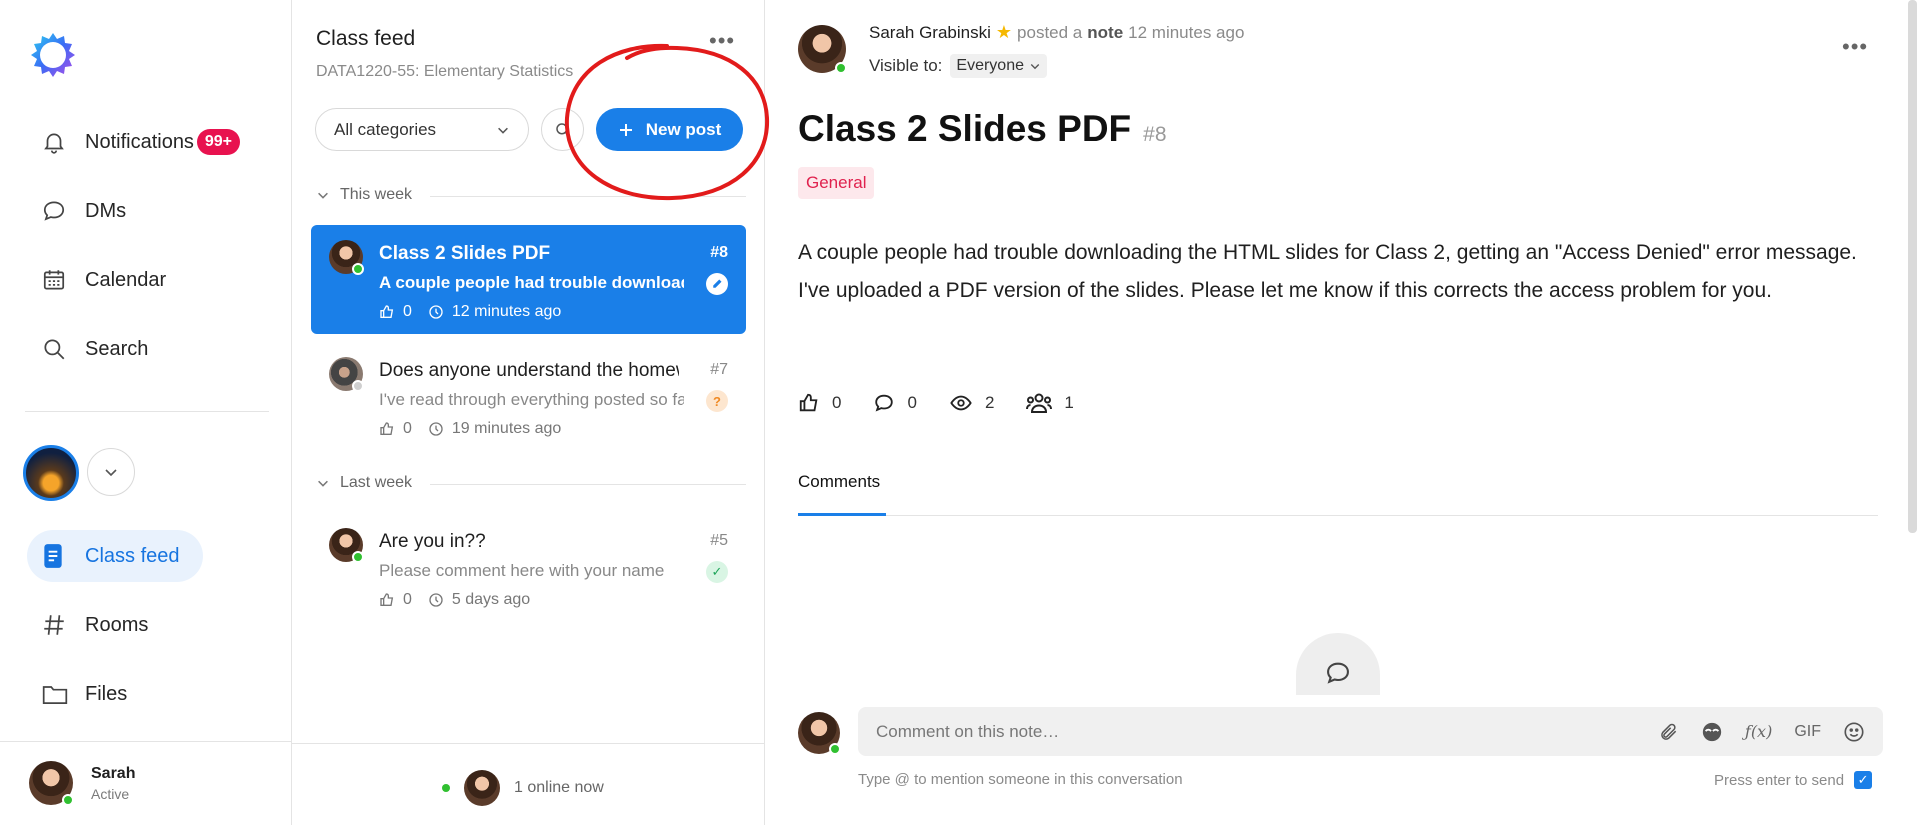  I want to click on post-number: #8, so click(1155, 134).